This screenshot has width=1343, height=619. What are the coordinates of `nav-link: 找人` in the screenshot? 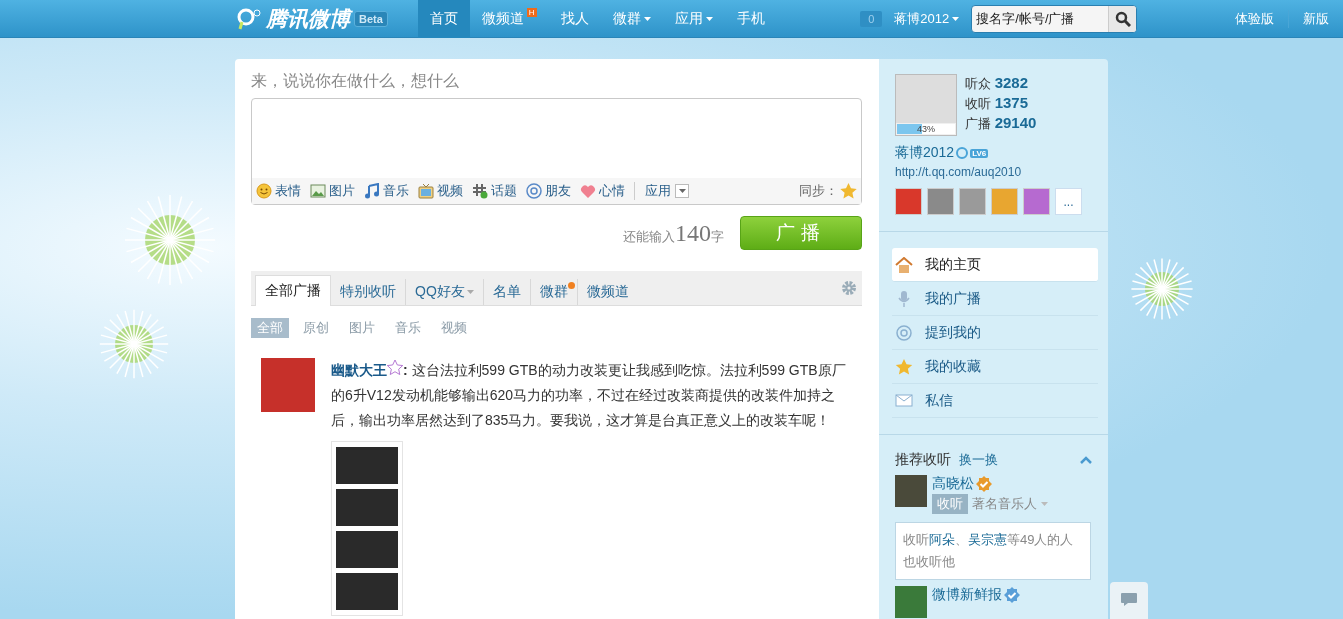 It's located at (574, 19).